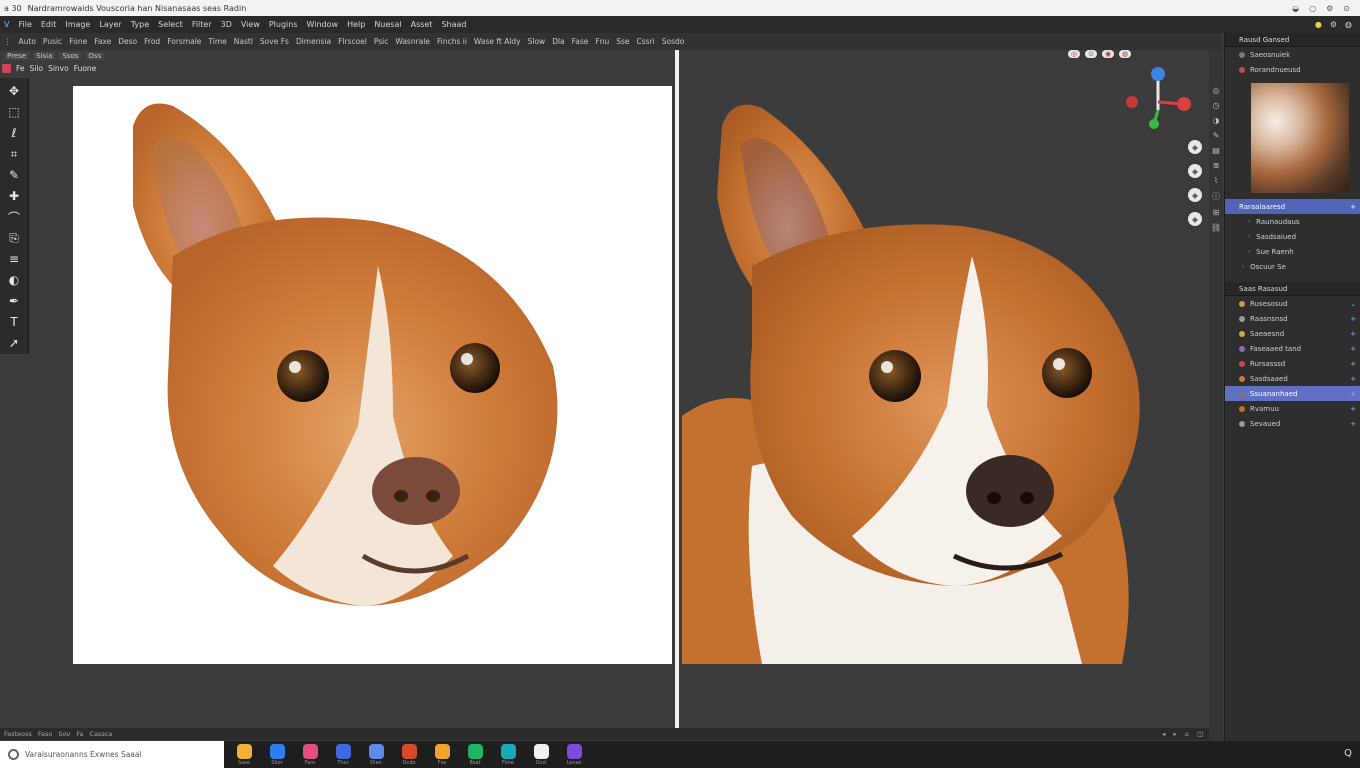 The image size is (1360, 768). Describe the element at coordinates (442, 755) in the screenshot. I see `app-files-icon: Fse` at that location.